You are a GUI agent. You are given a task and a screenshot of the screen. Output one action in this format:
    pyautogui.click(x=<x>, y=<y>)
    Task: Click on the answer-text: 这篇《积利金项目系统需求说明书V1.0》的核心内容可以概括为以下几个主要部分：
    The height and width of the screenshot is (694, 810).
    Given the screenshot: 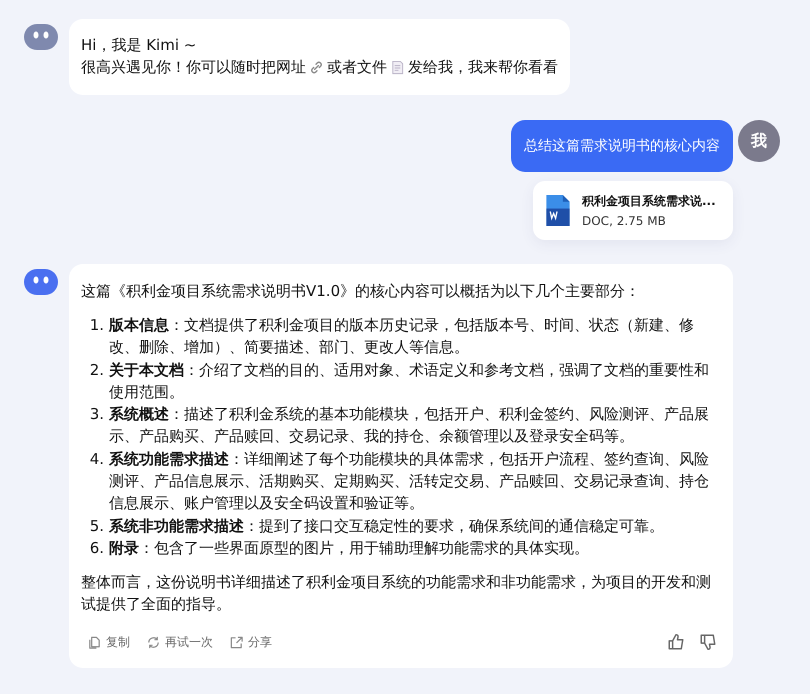 What is the action you would take?
    pyautogui.click(x=361, y=291)
    